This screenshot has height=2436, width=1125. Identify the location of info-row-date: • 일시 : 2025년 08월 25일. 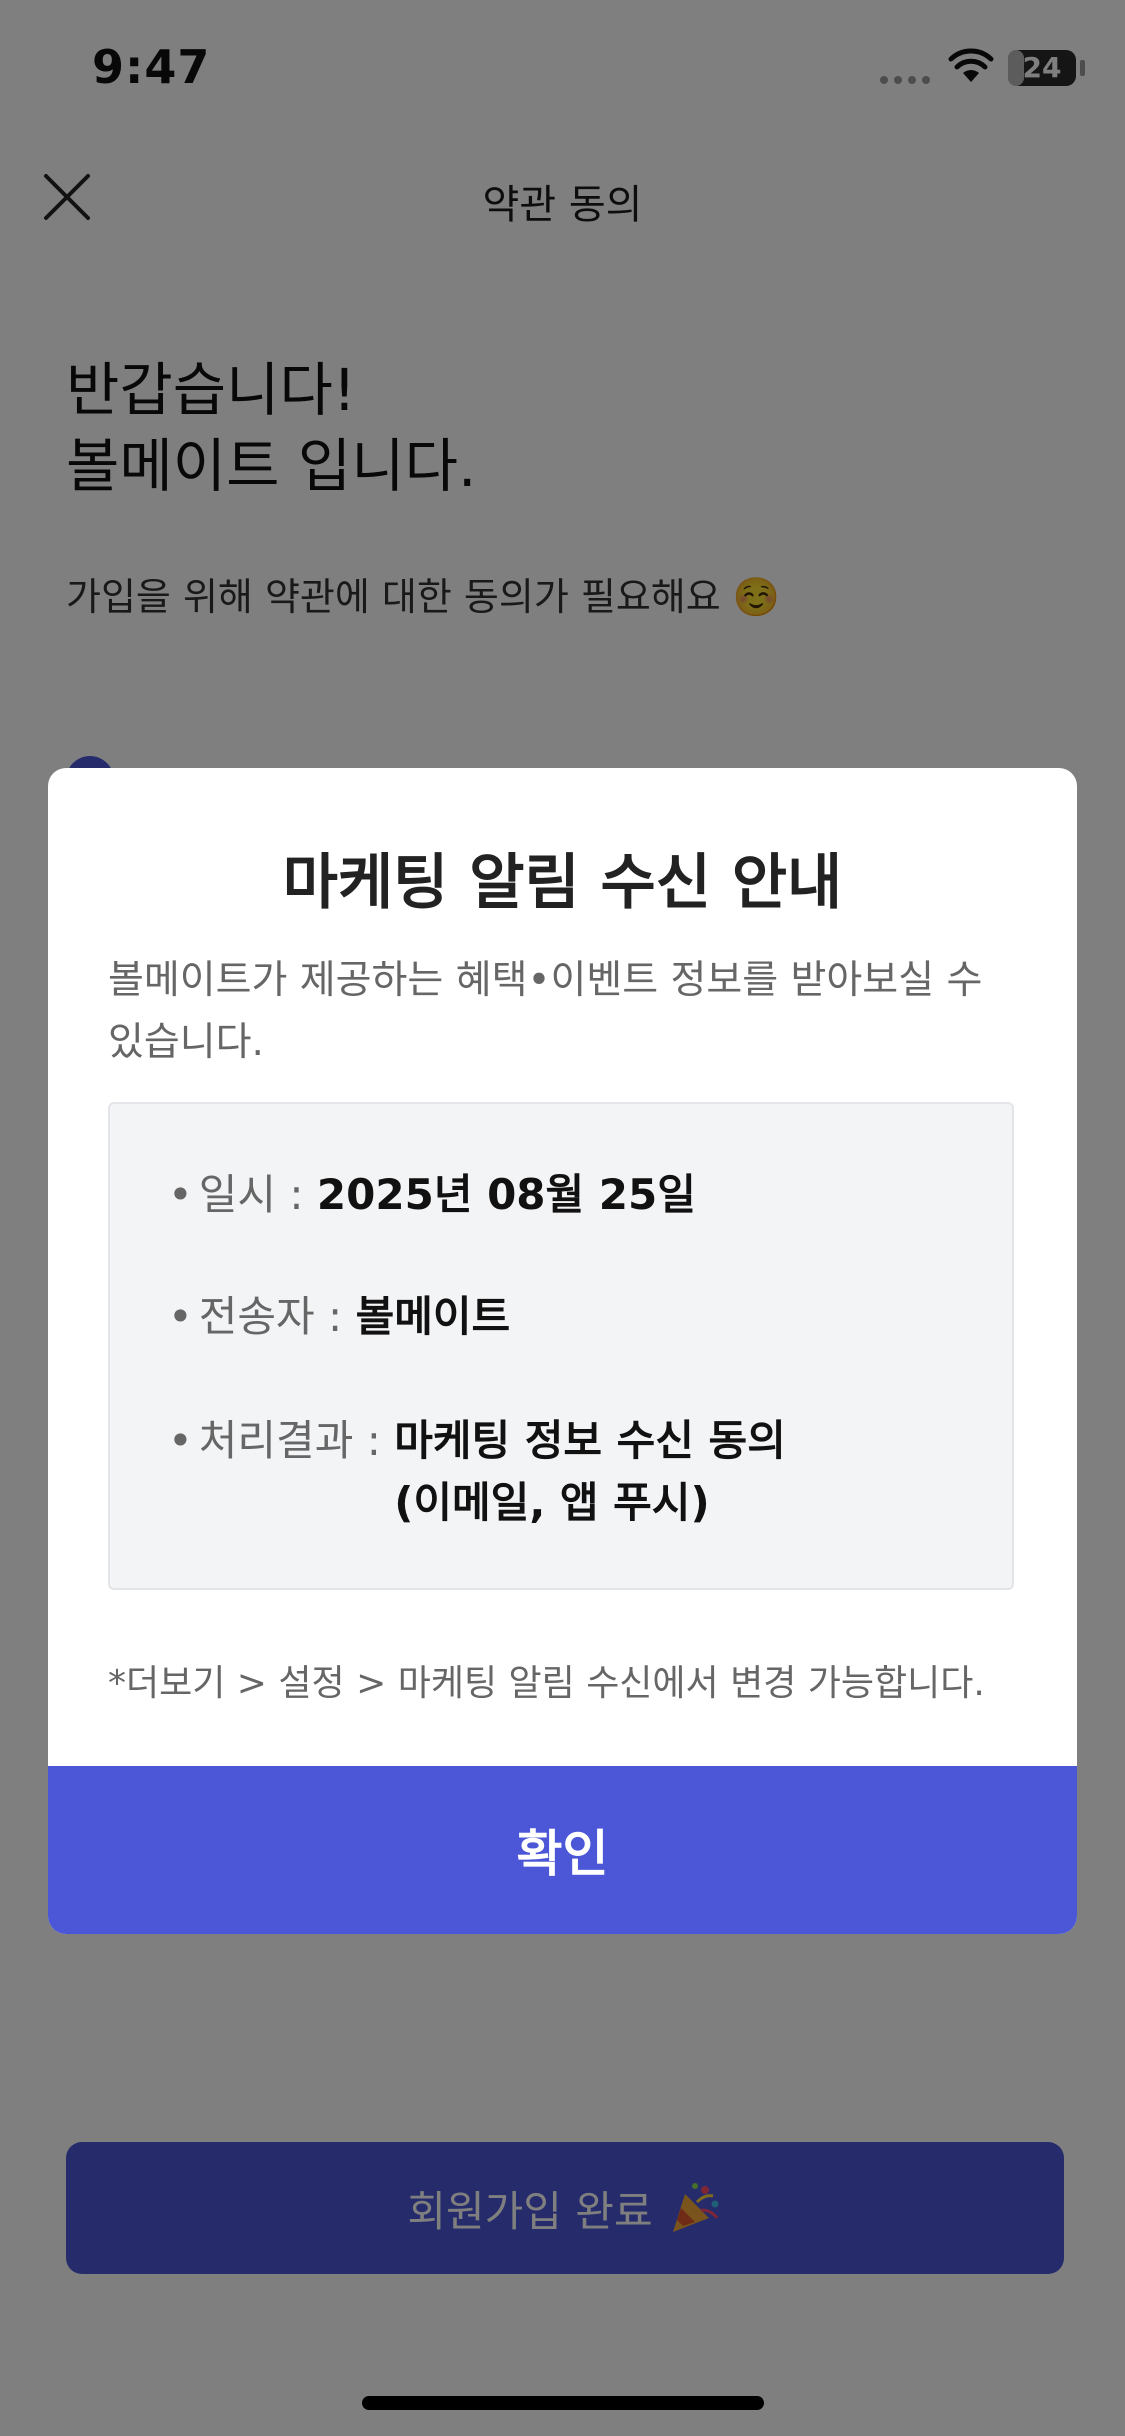
(432, 1195).